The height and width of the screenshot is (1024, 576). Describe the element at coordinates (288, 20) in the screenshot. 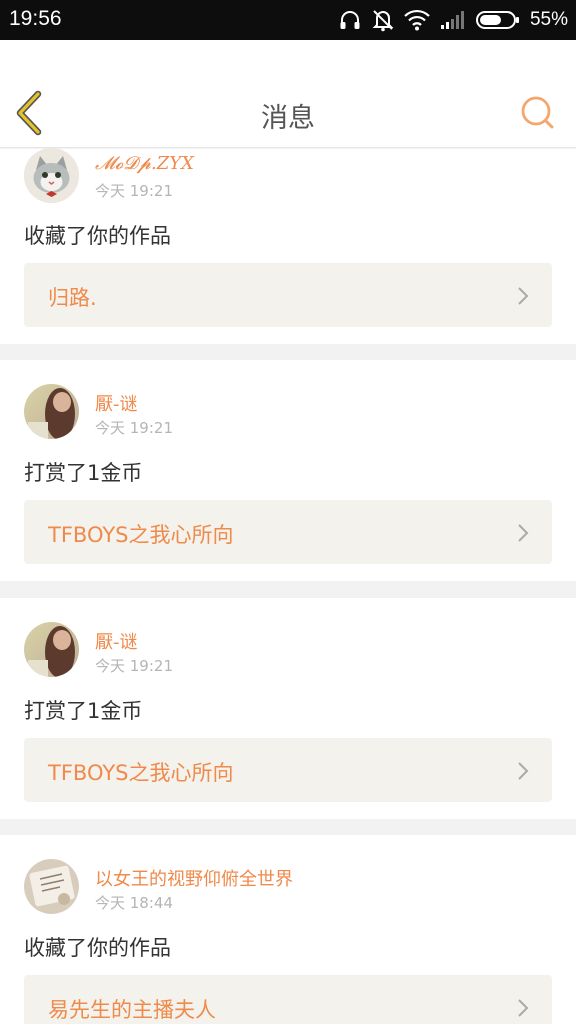

I see `status-bar: 19:56 55%` at that location.